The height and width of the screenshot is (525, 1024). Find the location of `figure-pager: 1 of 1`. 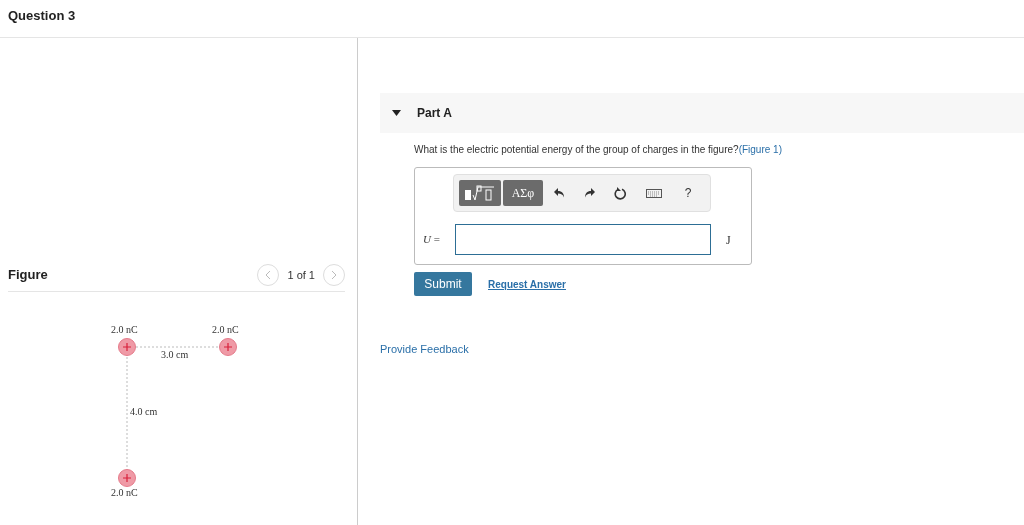

figure-pager: 1 of 1 is located at coordinates (301, 275).